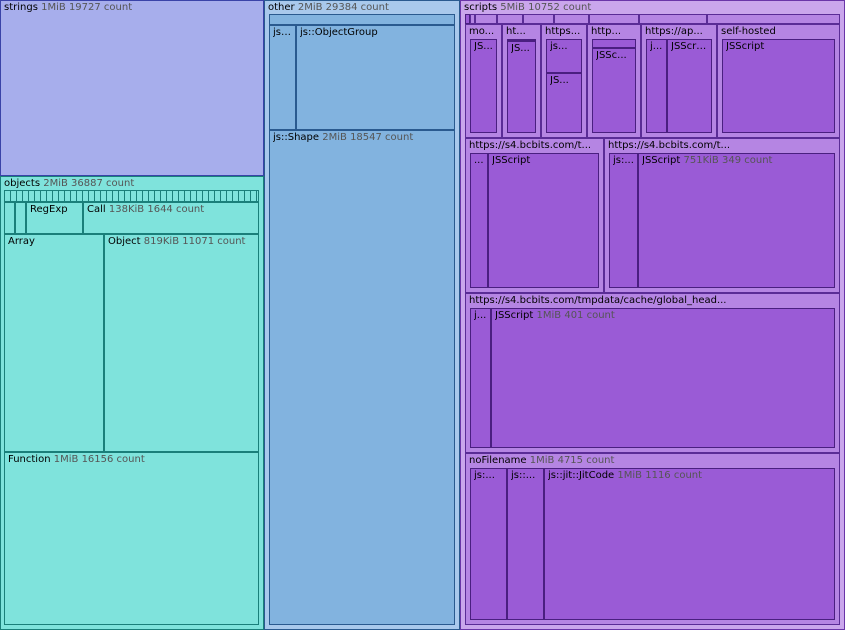 The height and width of the screenshot is (630, 845). I want to click on objects-regexp: RegExp, so click(54, 218).